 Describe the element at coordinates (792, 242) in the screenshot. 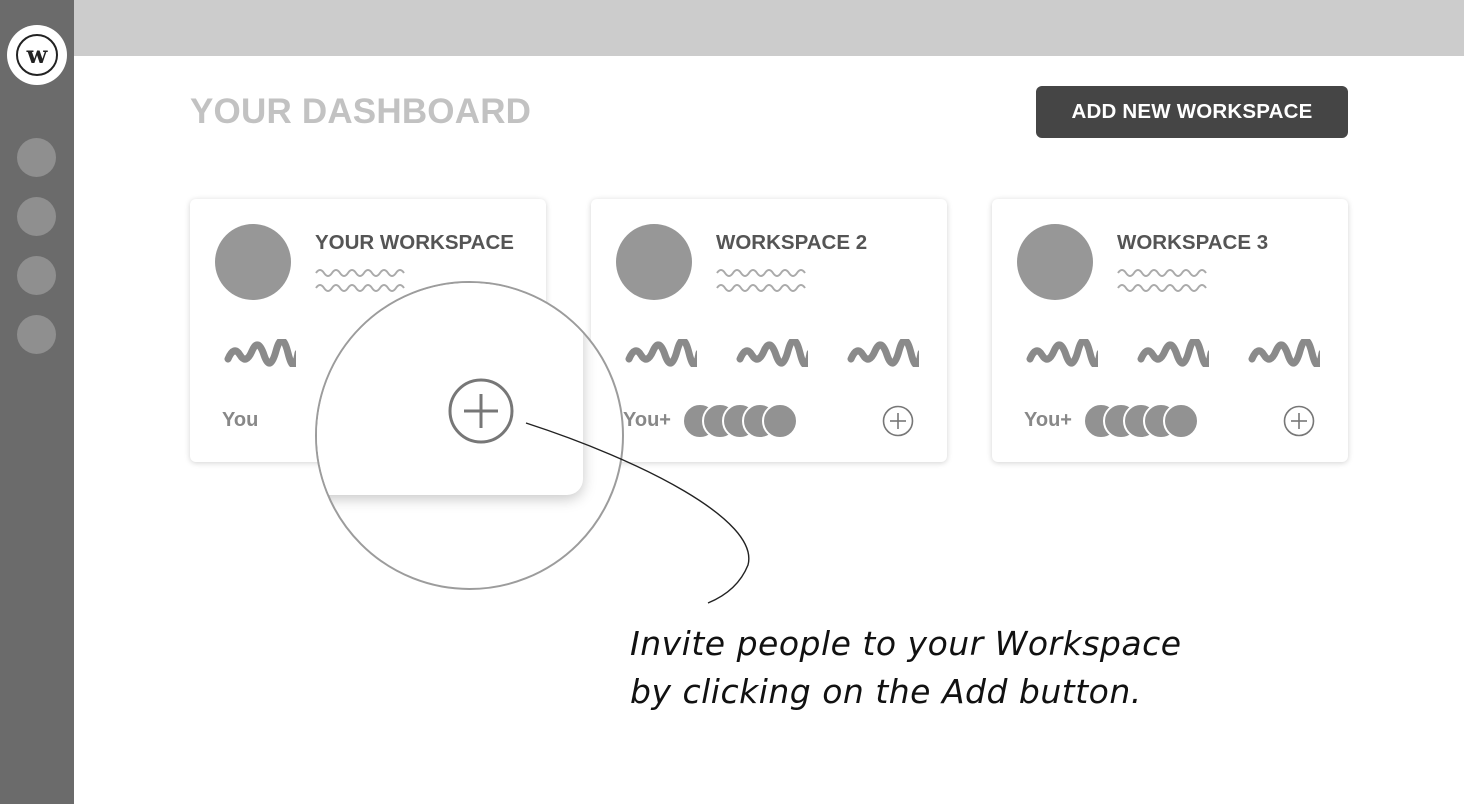

I see `workspace-title: WORKSPACE 2` at that location.